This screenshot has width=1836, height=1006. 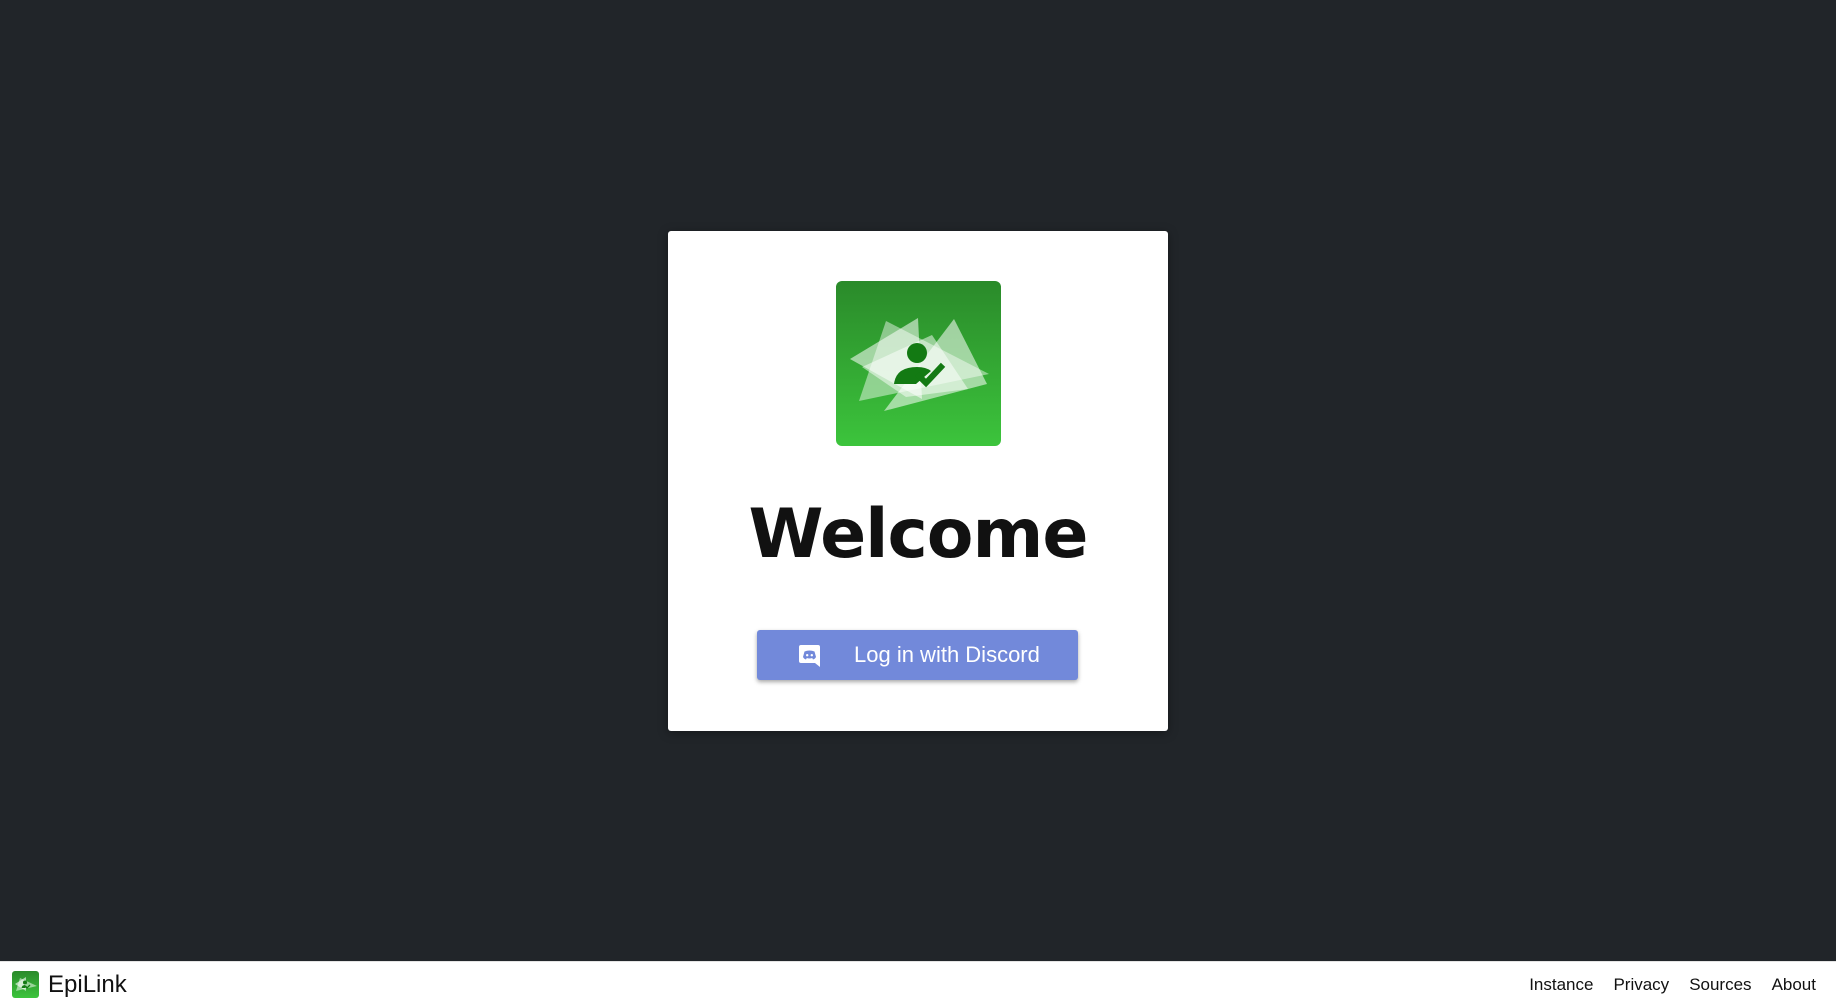 I want to click on brand-name: EpiLink, so click(x=87, y=984).